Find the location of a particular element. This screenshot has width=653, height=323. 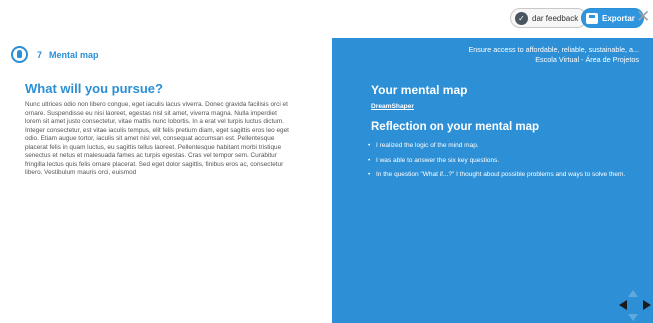

feedback-label: dar feedback is located at coordinates (555, 18).